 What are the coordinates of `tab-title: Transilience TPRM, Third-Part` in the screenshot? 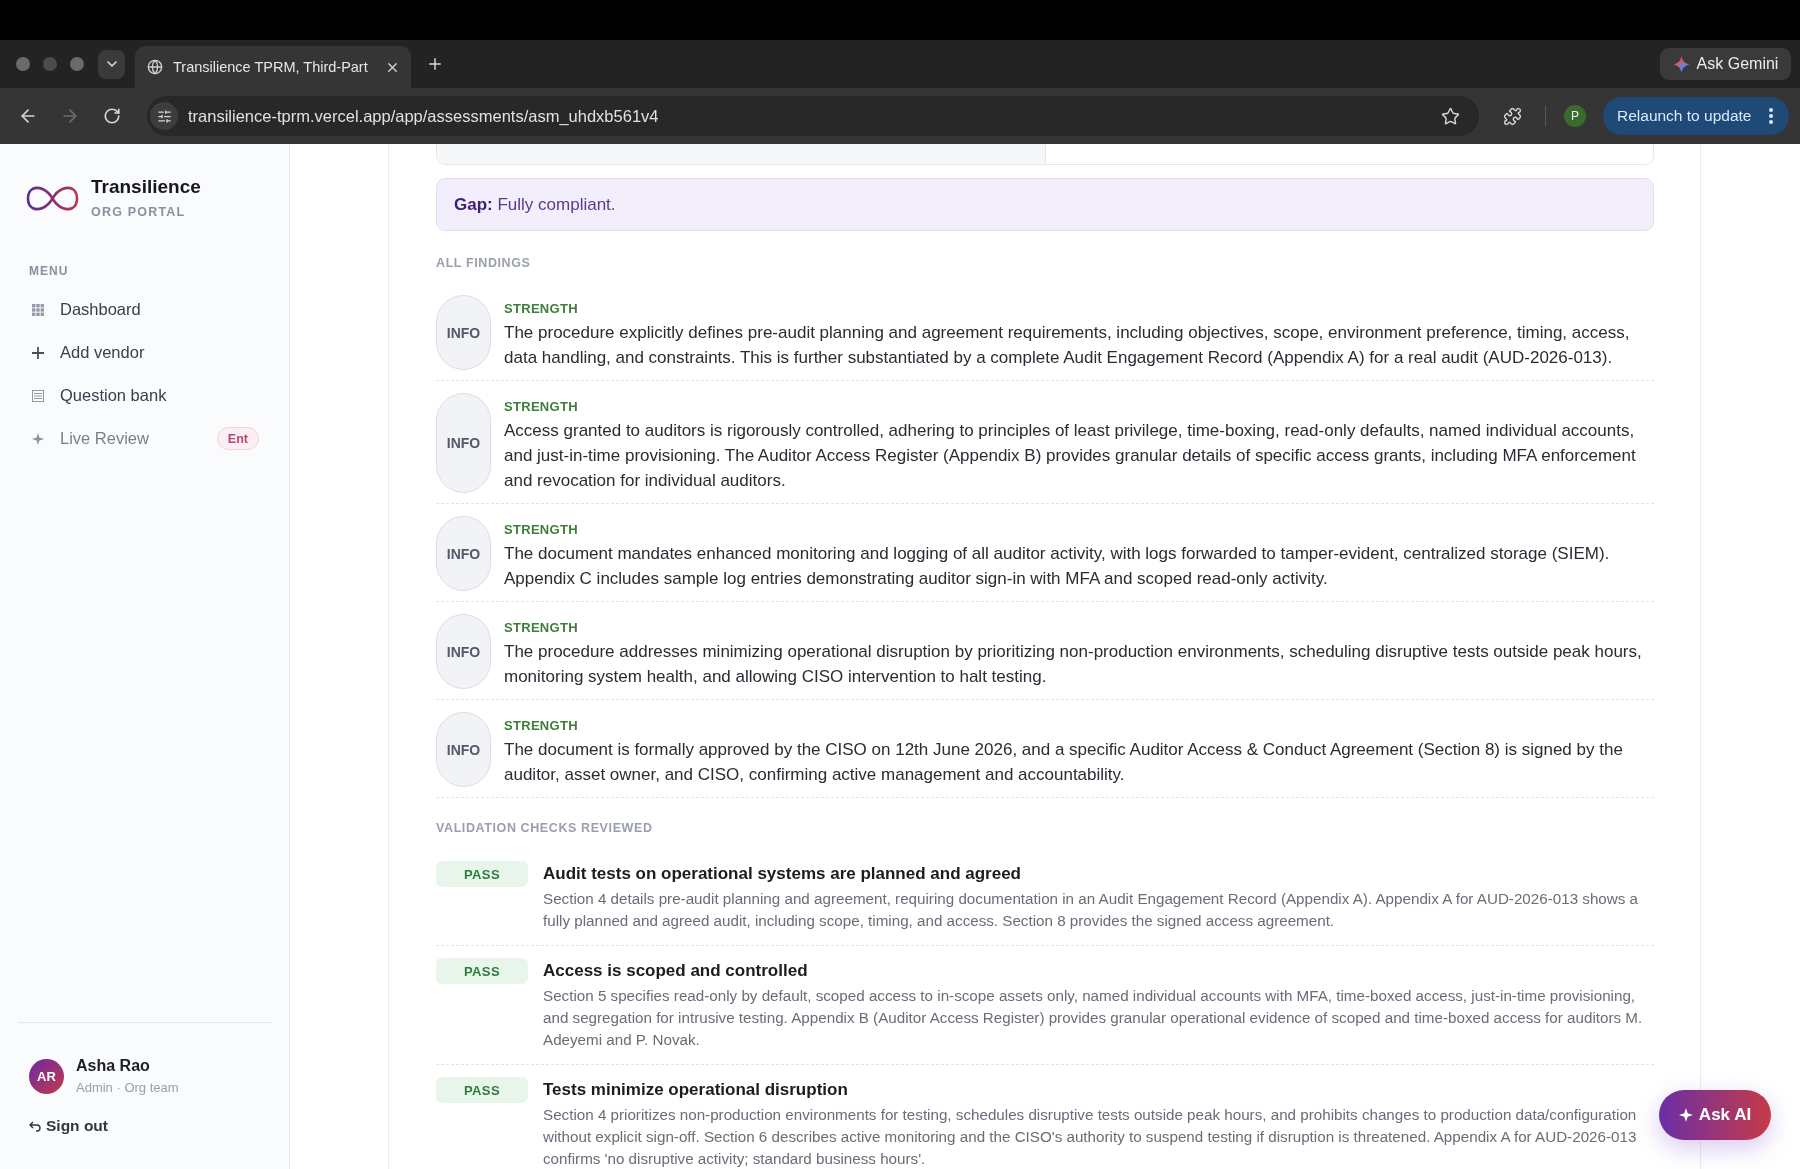 It's located at (271, 67).